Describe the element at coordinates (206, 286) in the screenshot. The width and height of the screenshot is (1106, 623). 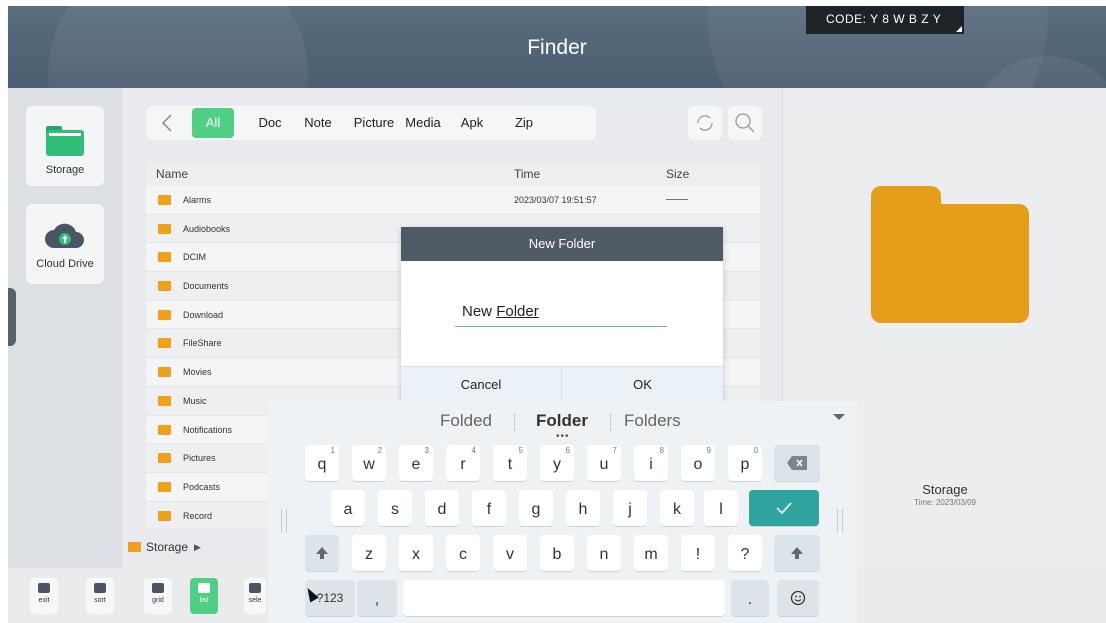
I see `file-name: Documents` at that location.